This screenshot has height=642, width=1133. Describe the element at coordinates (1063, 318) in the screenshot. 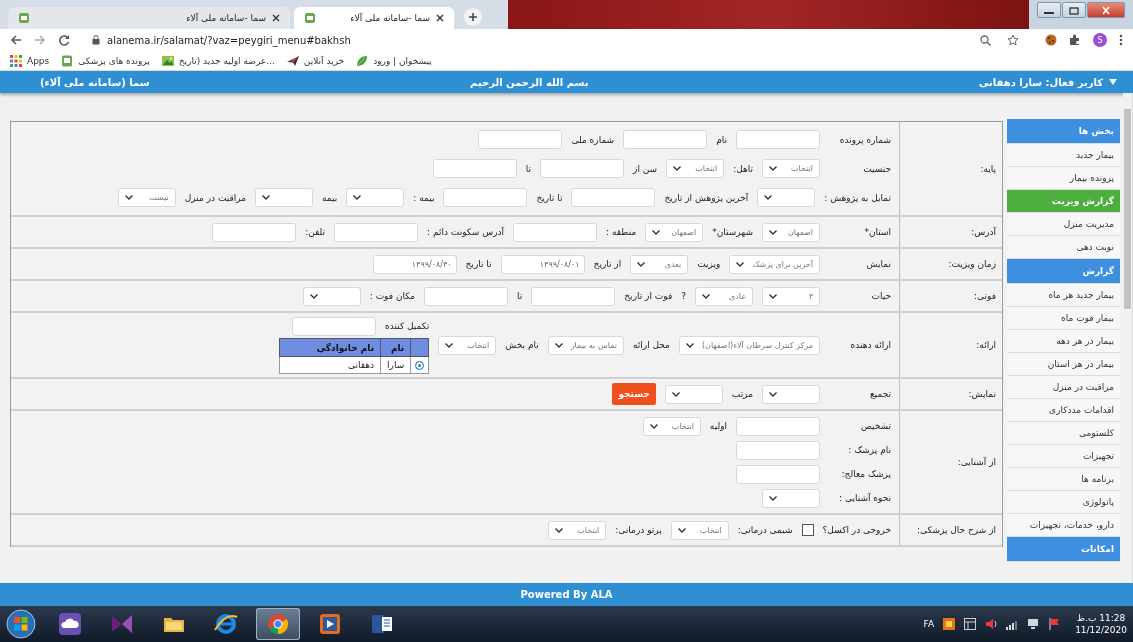

I see `sidebar-item: بیمار فوت ماه` at that location.